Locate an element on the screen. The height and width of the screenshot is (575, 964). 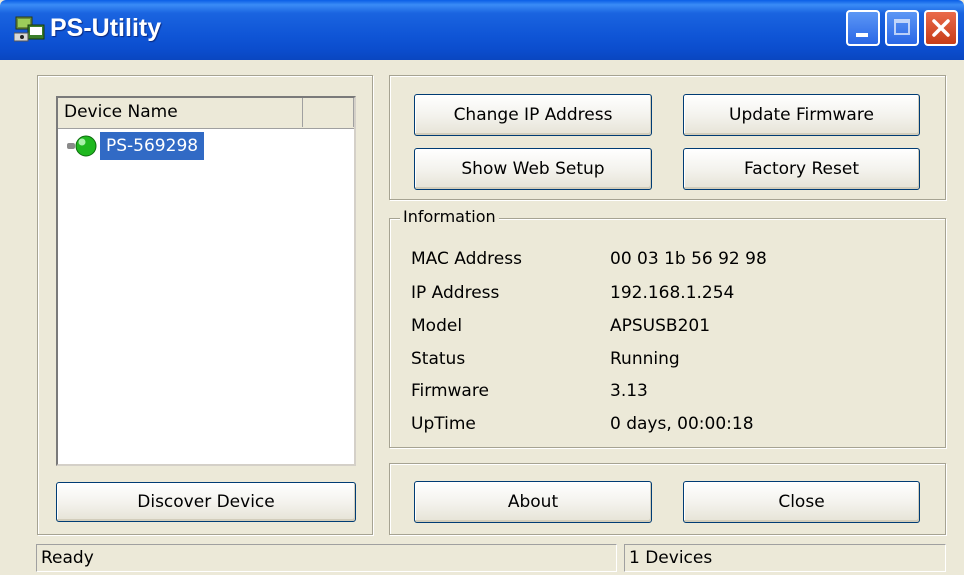
info-value: 0 days, 00:00:18 is located at coordinates (682, 424).